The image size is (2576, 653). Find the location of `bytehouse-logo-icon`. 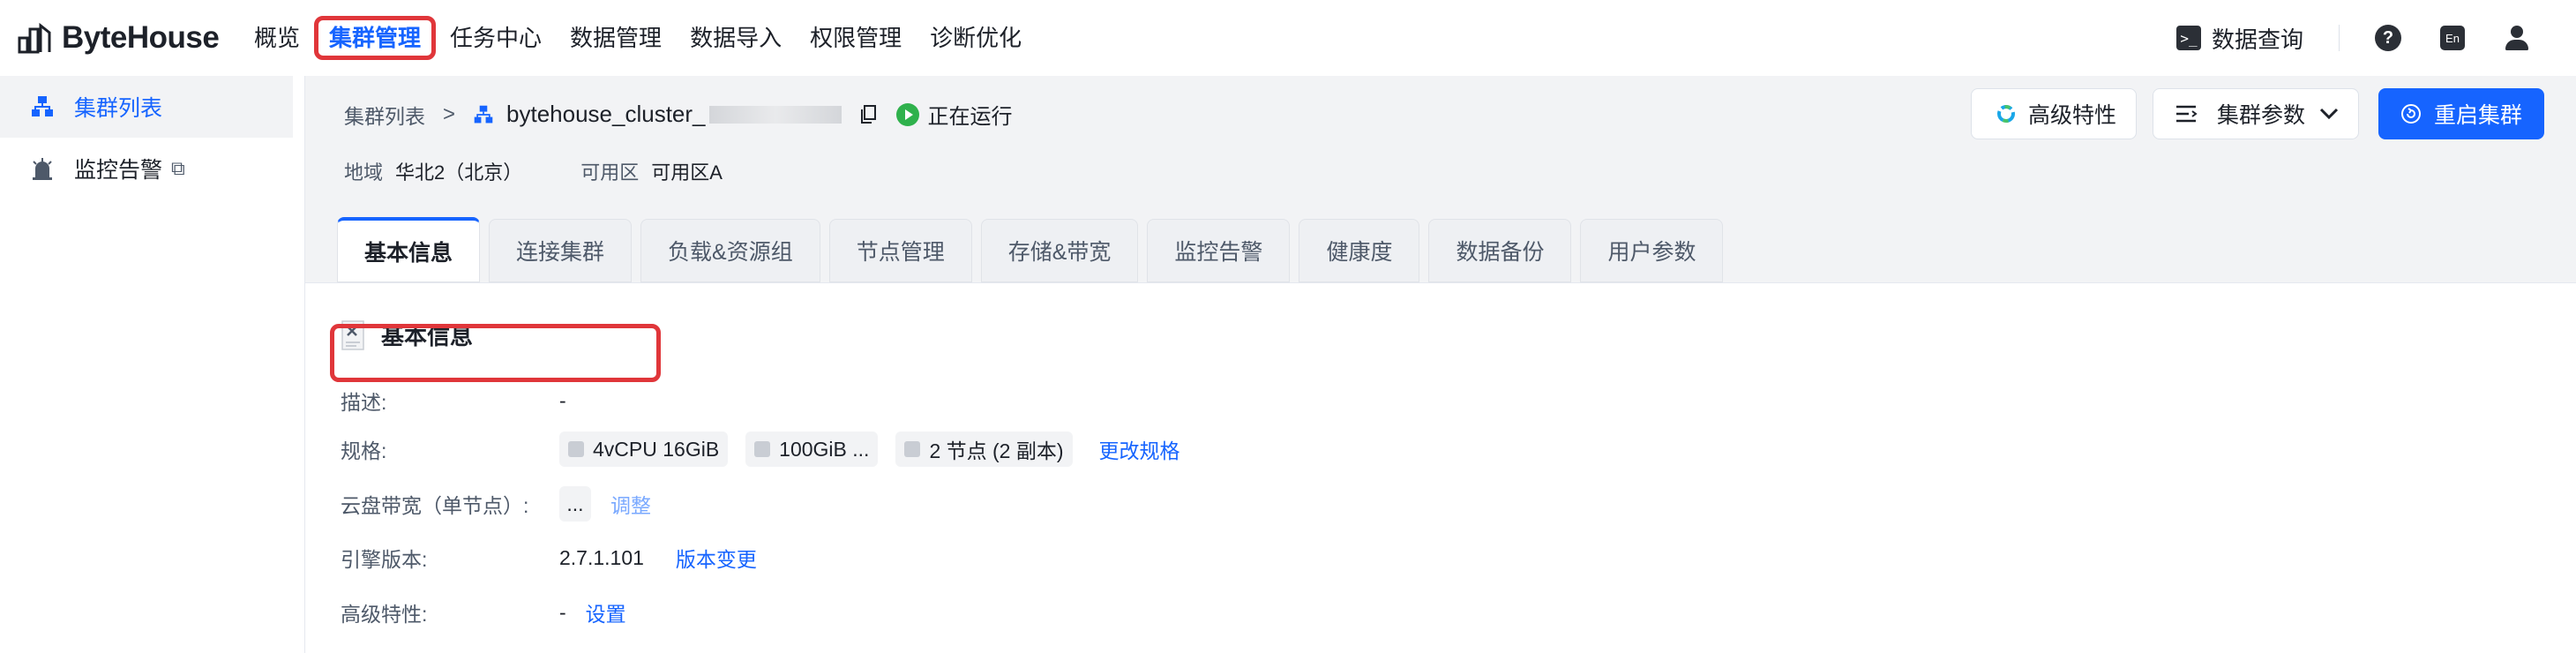

bytehouse-logo-icon is located at coordinates (35, 38).